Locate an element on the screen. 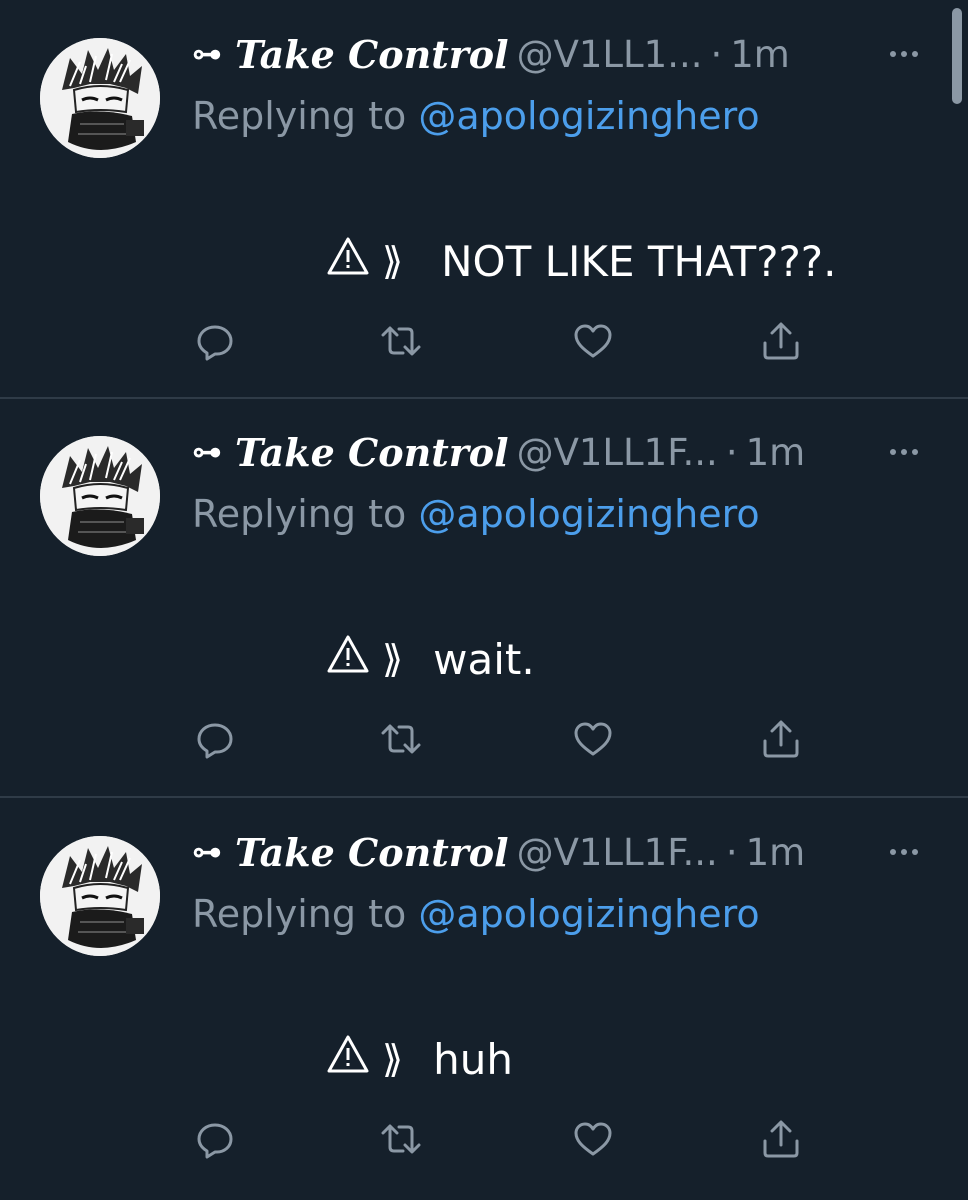 The height and width of the screenshot is (1200, 968). tweet-body: huh is located at coordinates (473, 1059).